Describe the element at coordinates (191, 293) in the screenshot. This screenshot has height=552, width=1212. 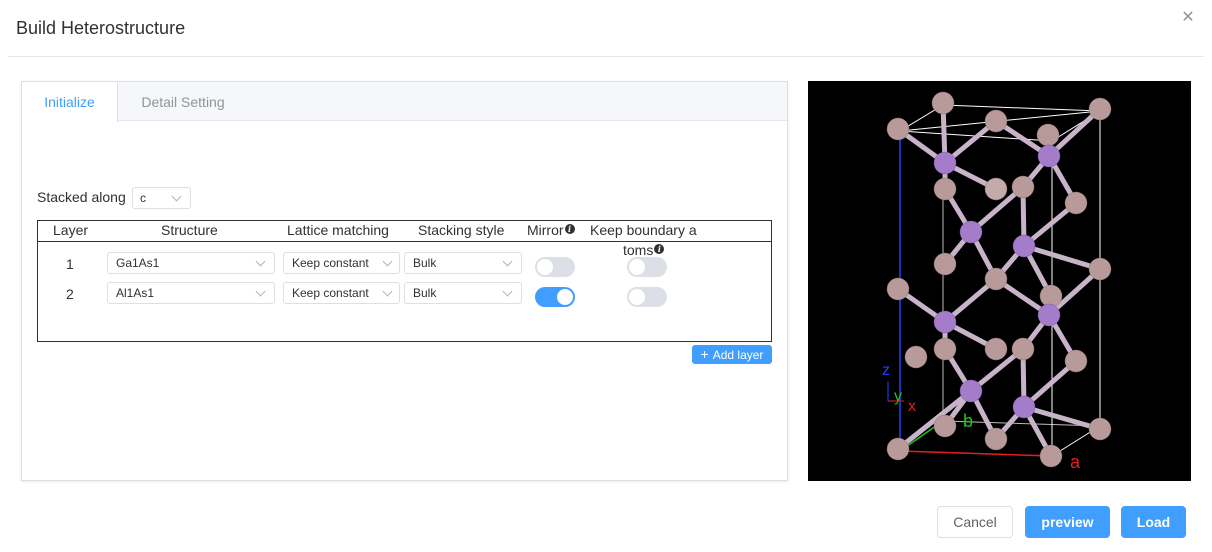
I see `row2-structure-select: Al1As1` at that location.